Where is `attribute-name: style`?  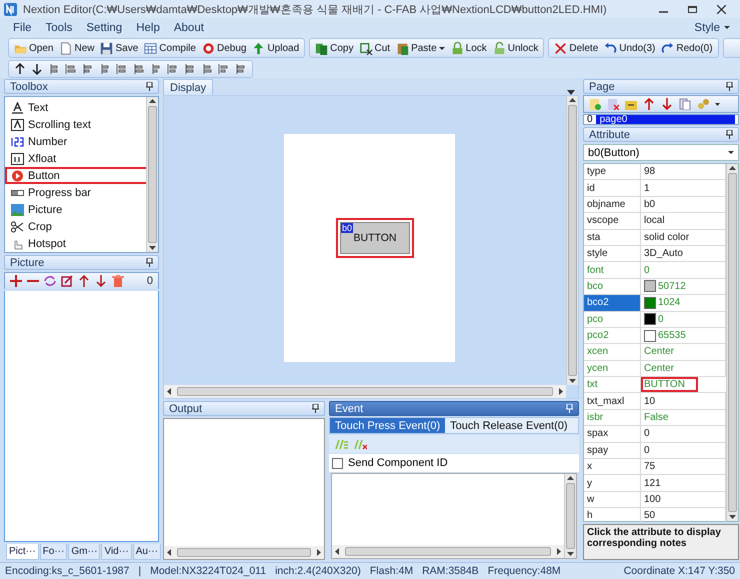
attribute-name: style is located at coordinates (612, 254).